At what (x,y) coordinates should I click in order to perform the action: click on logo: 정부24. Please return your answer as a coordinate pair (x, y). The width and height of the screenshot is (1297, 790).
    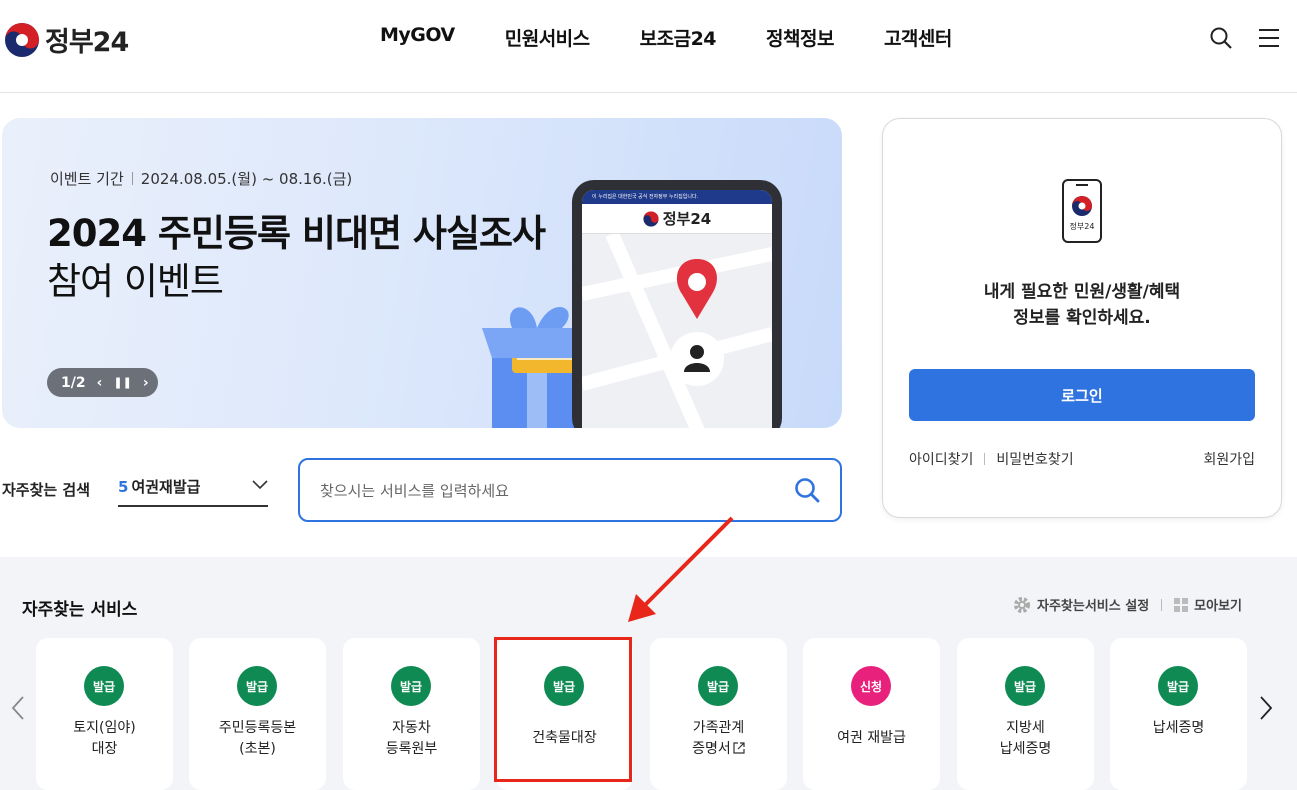
    Looking at the image, I should click on (66, 39).